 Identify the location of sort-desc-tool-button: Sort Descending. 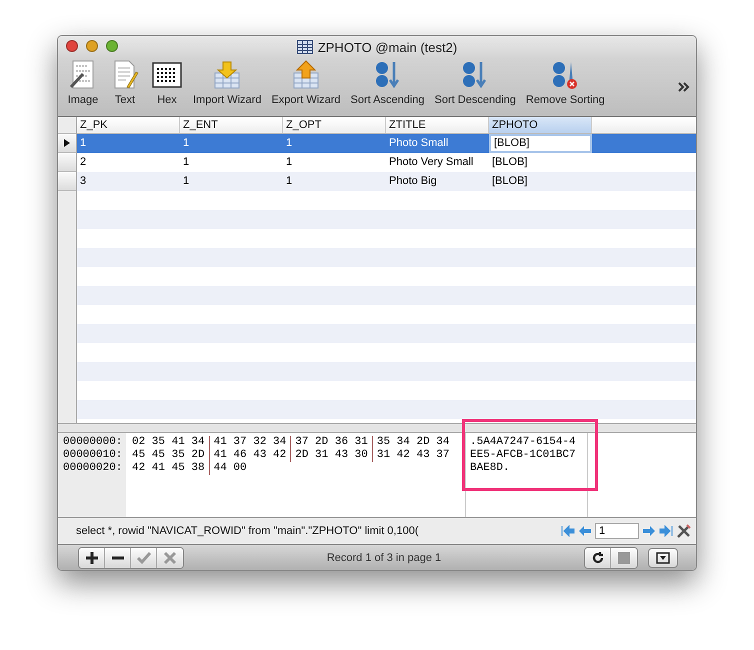
(475, 83).